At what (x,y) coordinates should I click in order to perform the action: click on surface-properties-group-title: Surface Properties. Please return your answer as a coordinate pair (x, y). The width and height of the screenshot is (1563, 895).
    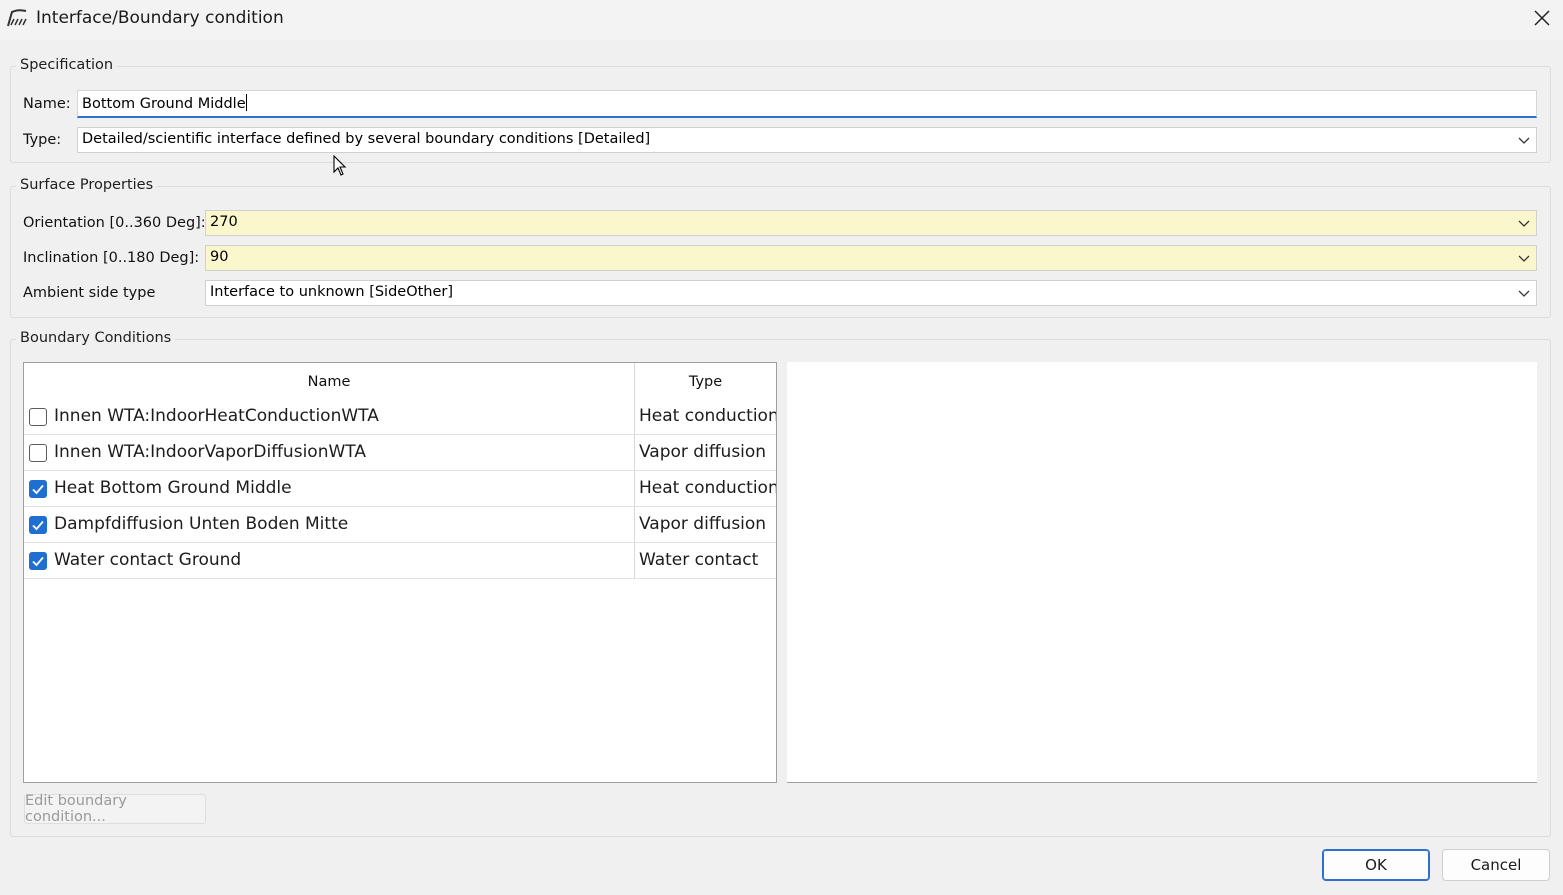
    Looking at the image, I should click on (87, 185).